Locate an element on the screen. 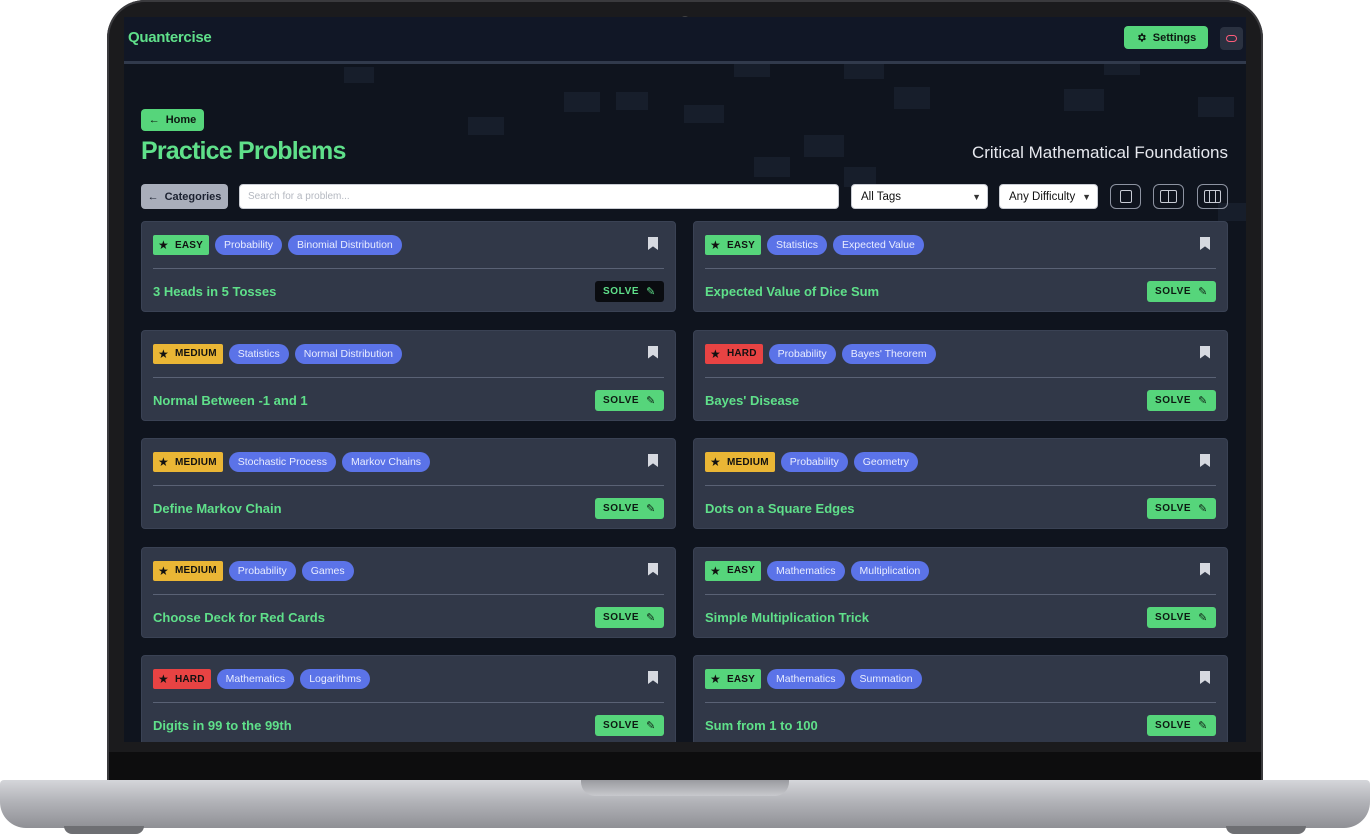 The height and width of the screenshot is (835, 1370). topic-tag: Markov Chains is located at coordinates (386, 462).